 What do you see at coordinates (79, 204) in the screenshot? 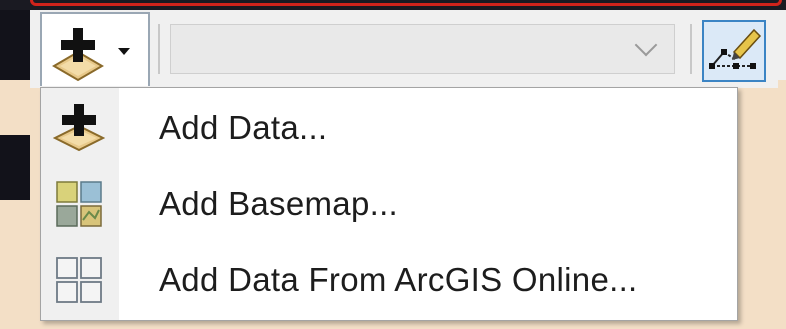
I see `basemap-grid-icon` at bounding box center [79, 204].